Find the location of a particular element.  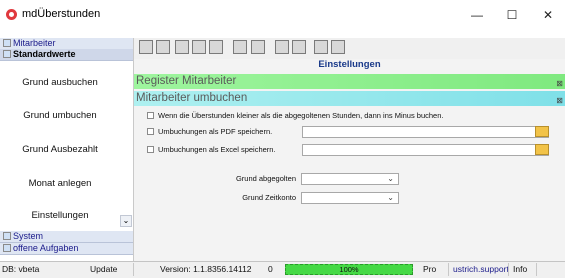

pro-label: Pro is located at coordinates (430, 269).